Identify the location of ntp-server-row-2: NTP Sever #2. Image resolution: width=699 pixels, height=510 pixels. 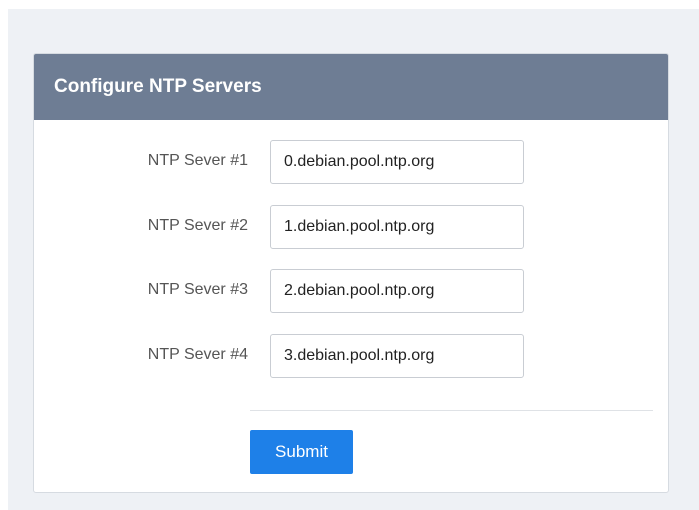
(351, 227).